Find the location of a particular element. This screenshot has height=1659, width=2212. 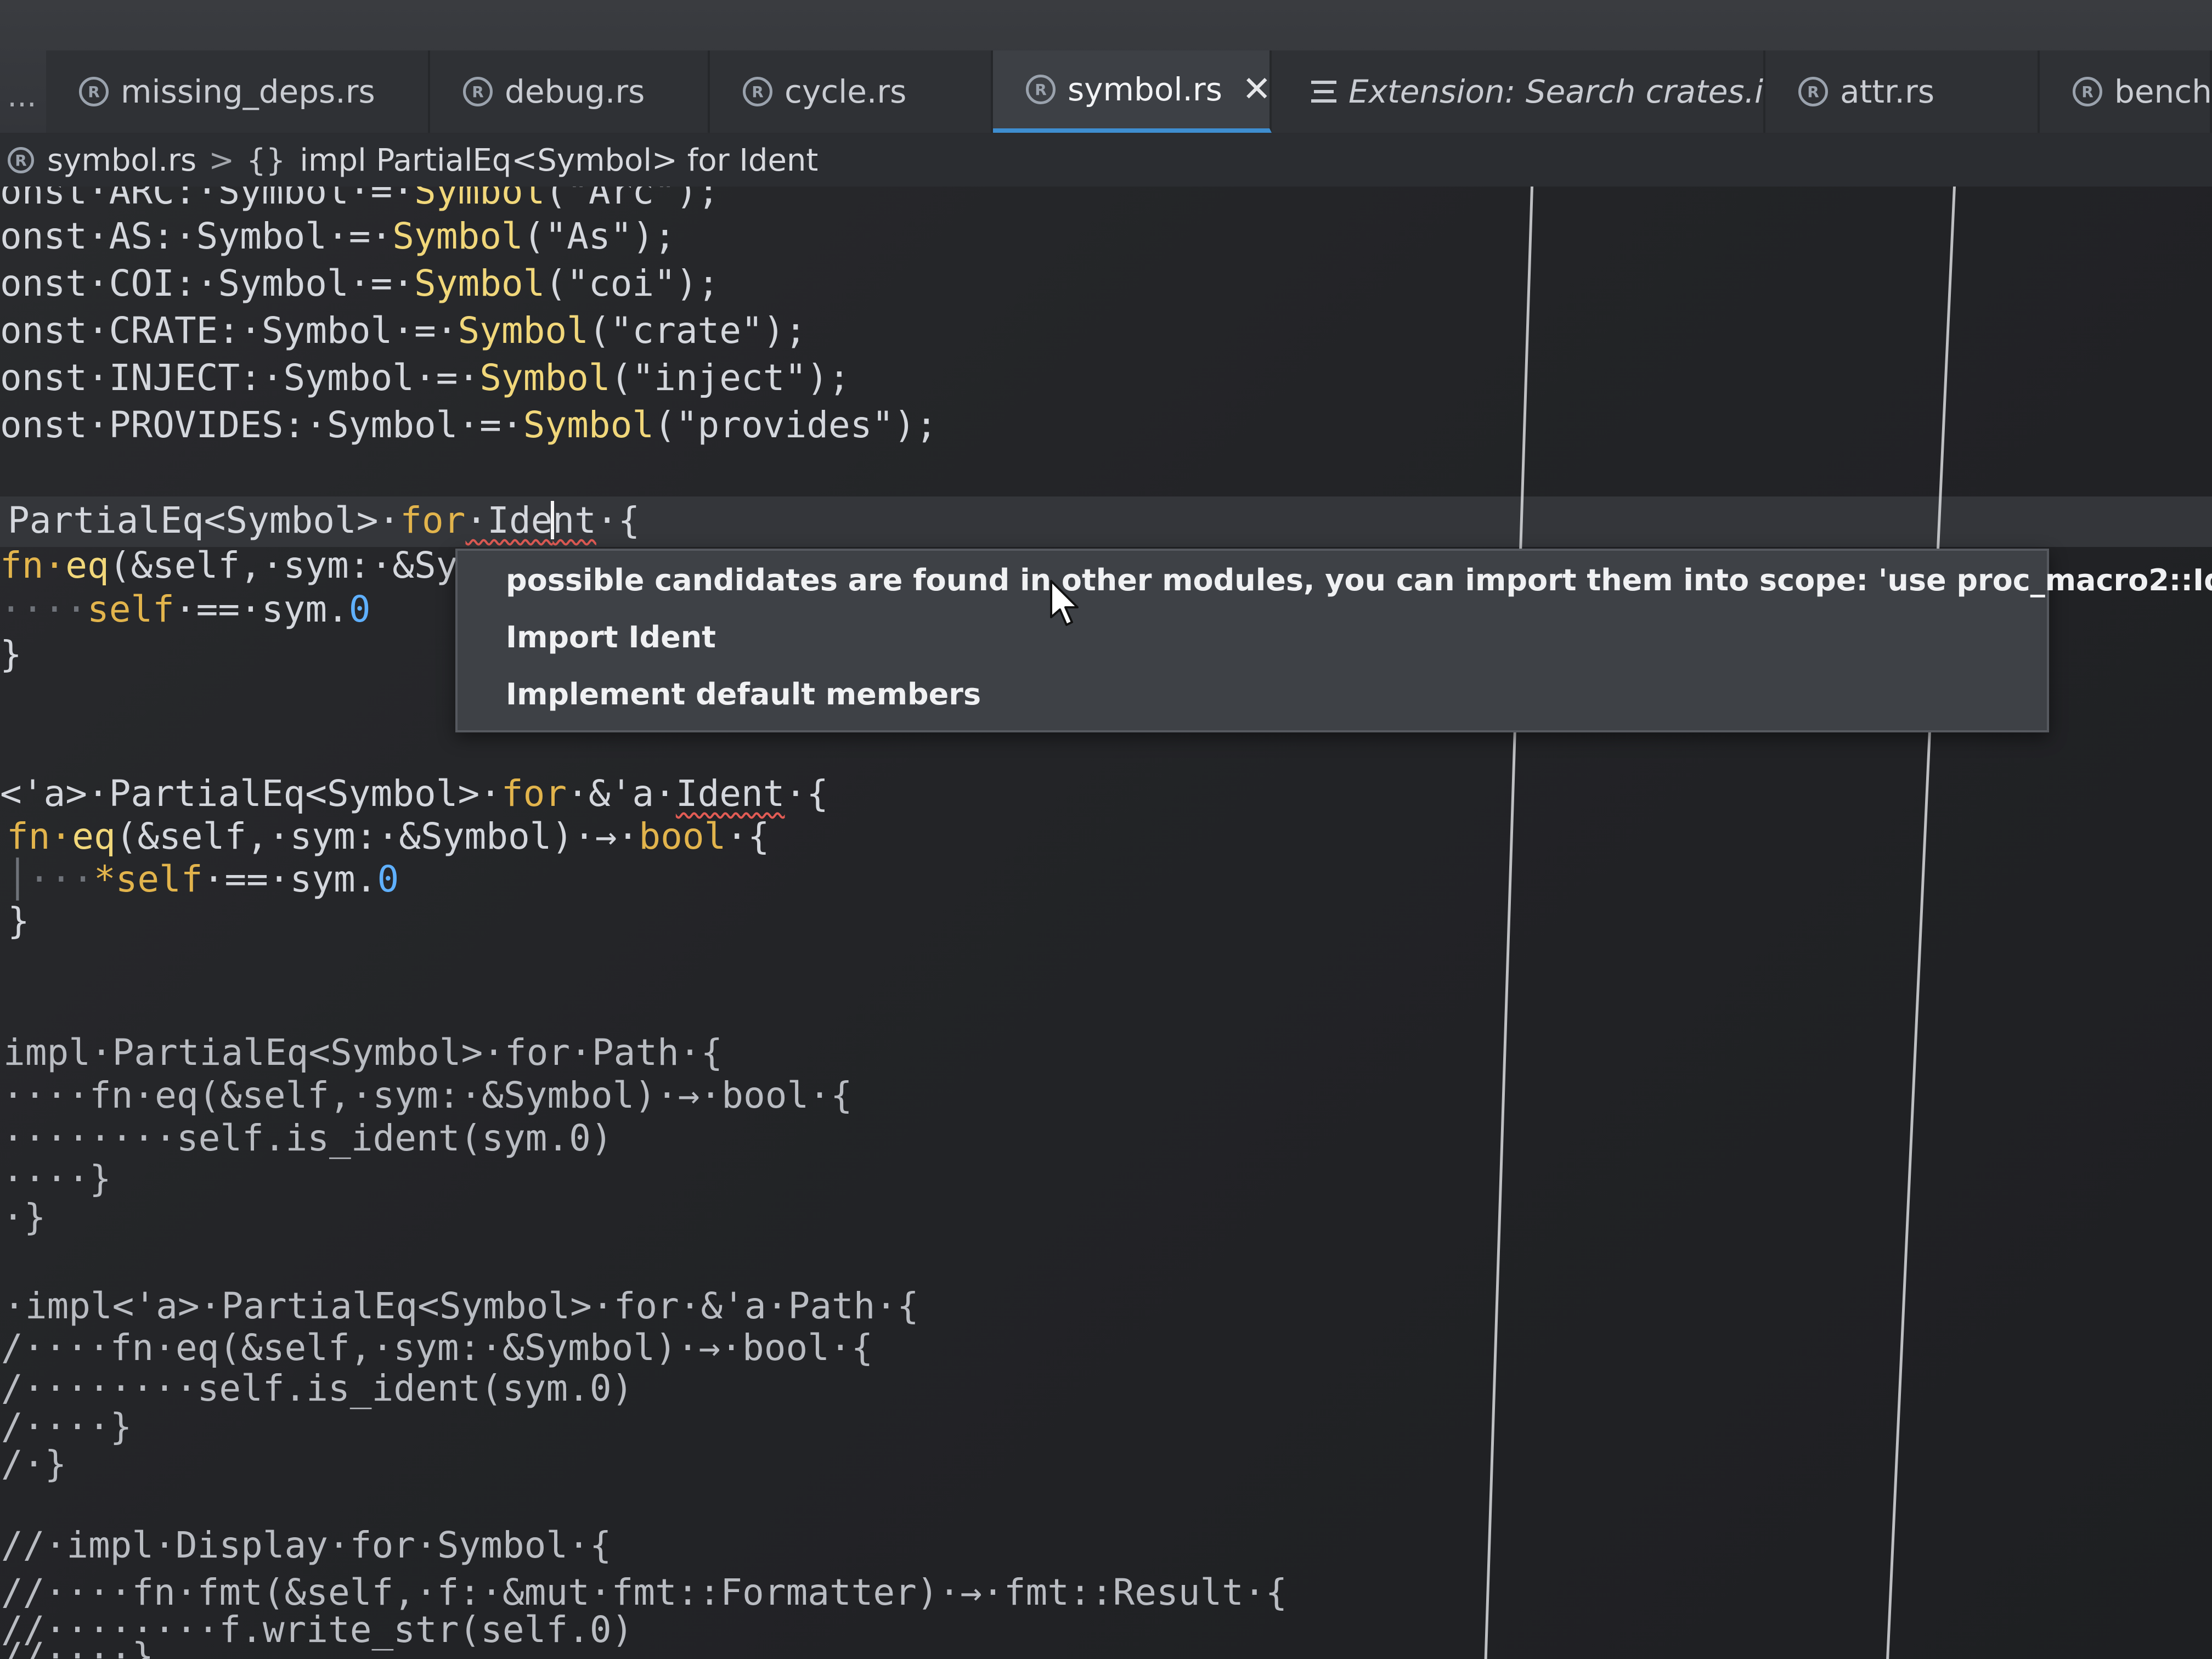

tab-label: cycle.rs is located at coordinates (846, 91).